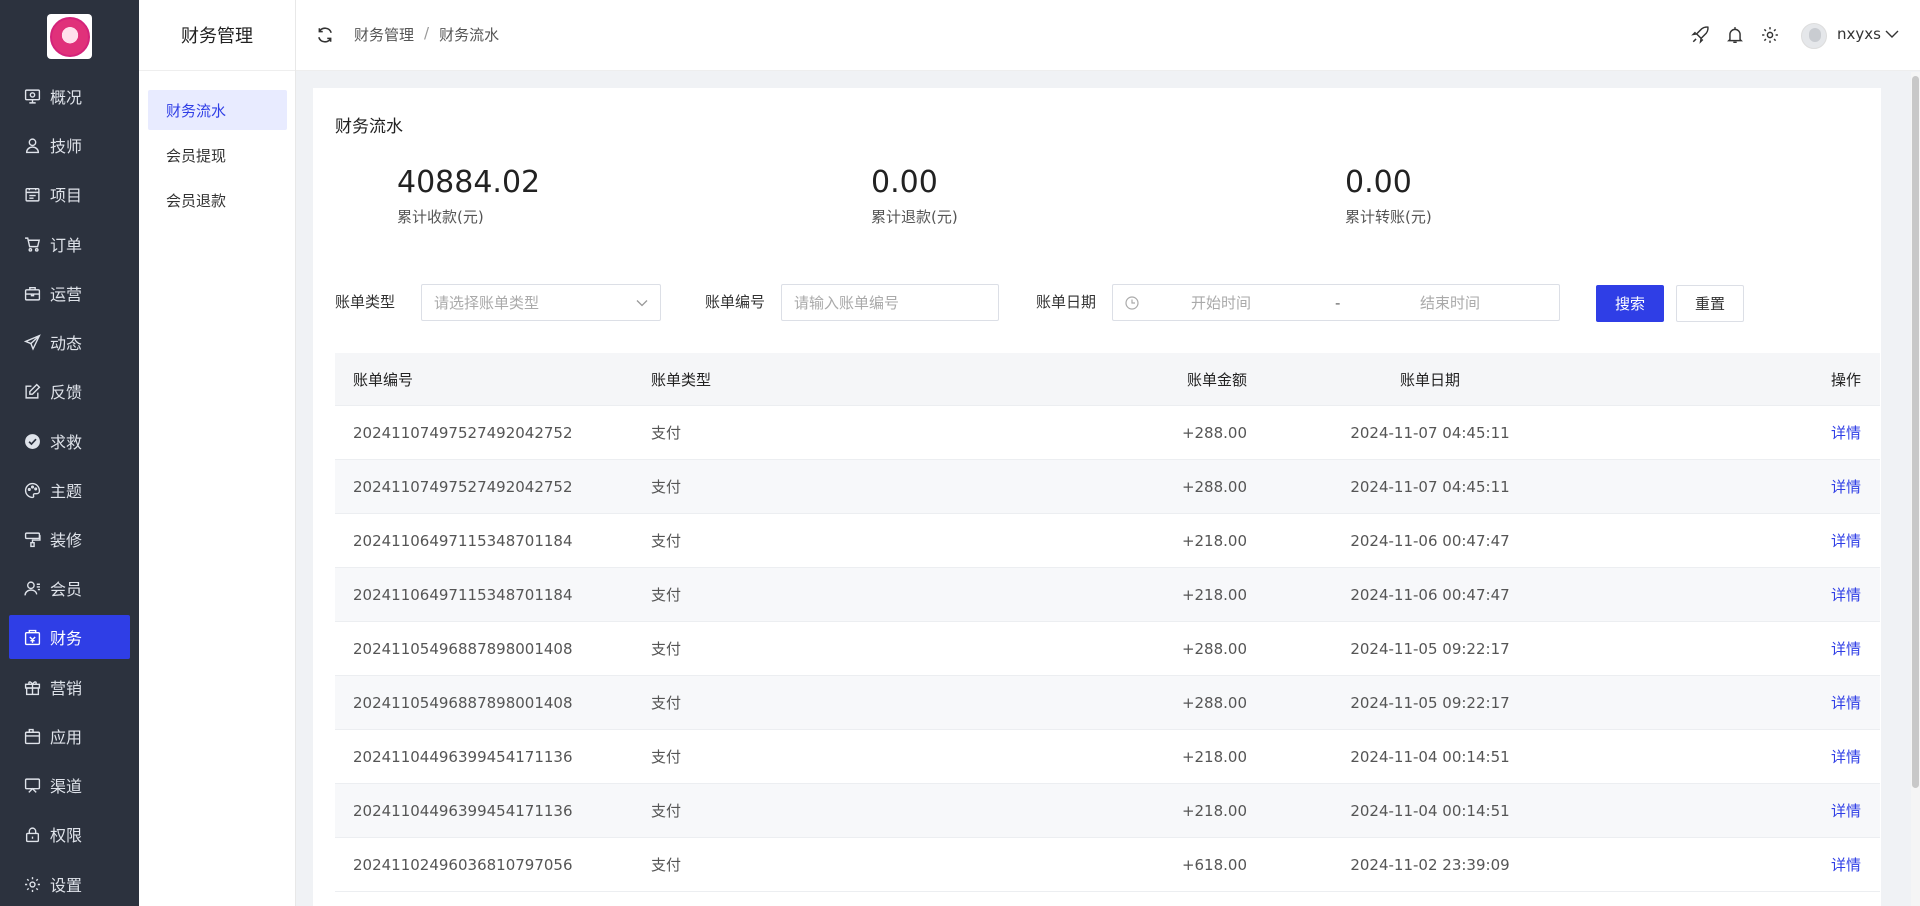 This screenshot has width=1920, height=906. Describe the element at coordinates (1859, 34) in the screenshot. I see `username: nxyxs` at that location.